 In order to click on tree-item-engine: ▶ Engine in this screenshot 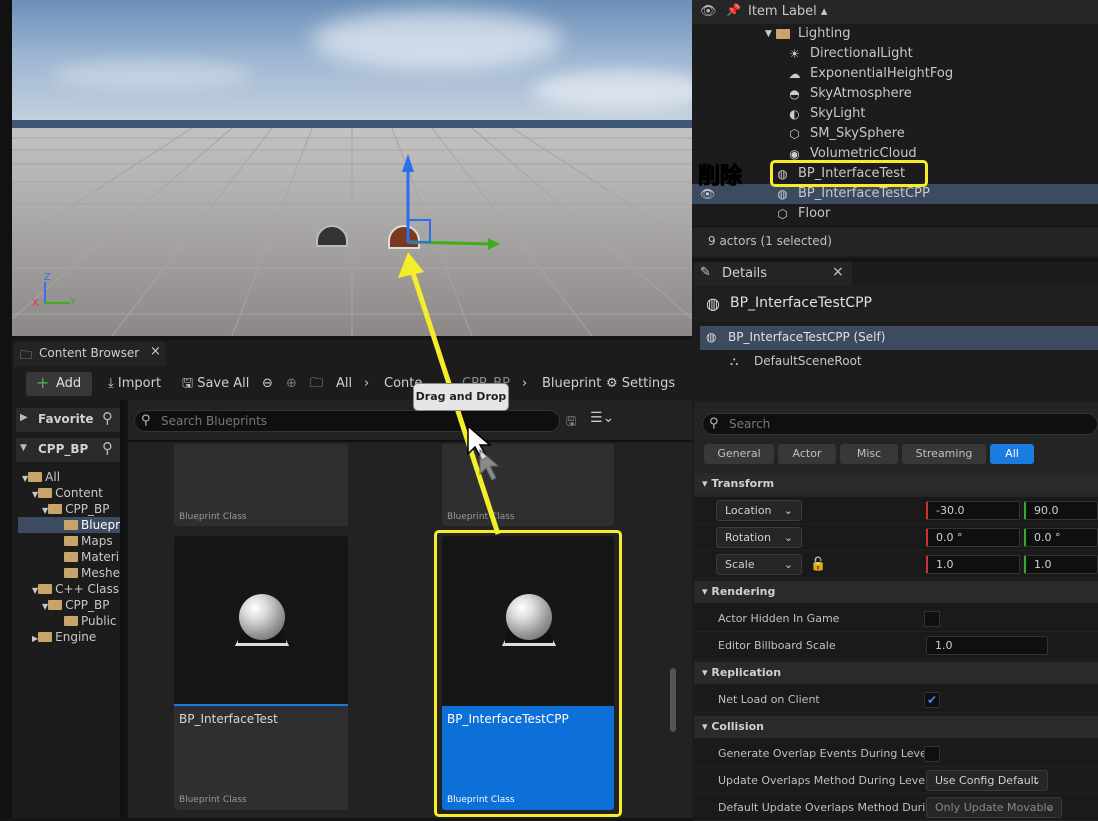, I will do `click(76, 637)`.